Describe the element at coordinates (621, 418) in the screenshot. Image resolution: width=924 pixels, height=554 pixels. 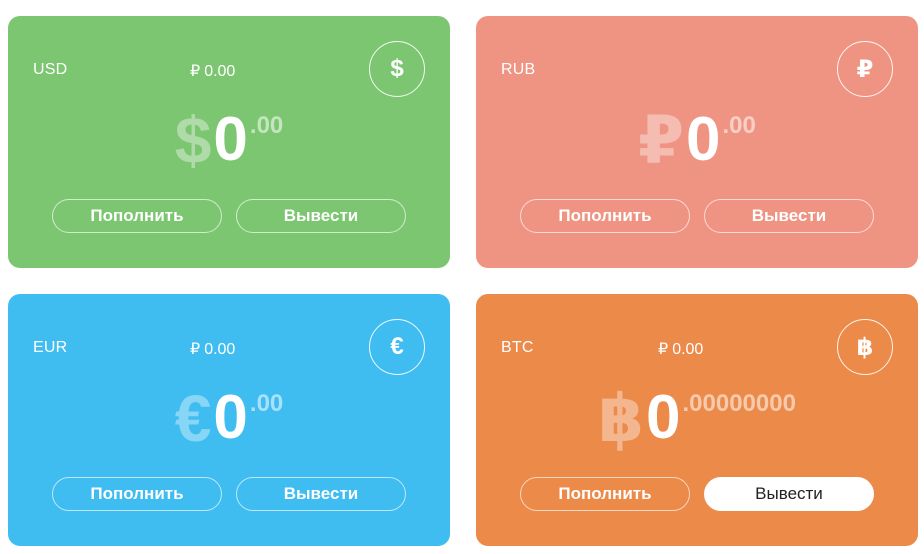
I see `balance-currency-symbol: ฿` at that location.